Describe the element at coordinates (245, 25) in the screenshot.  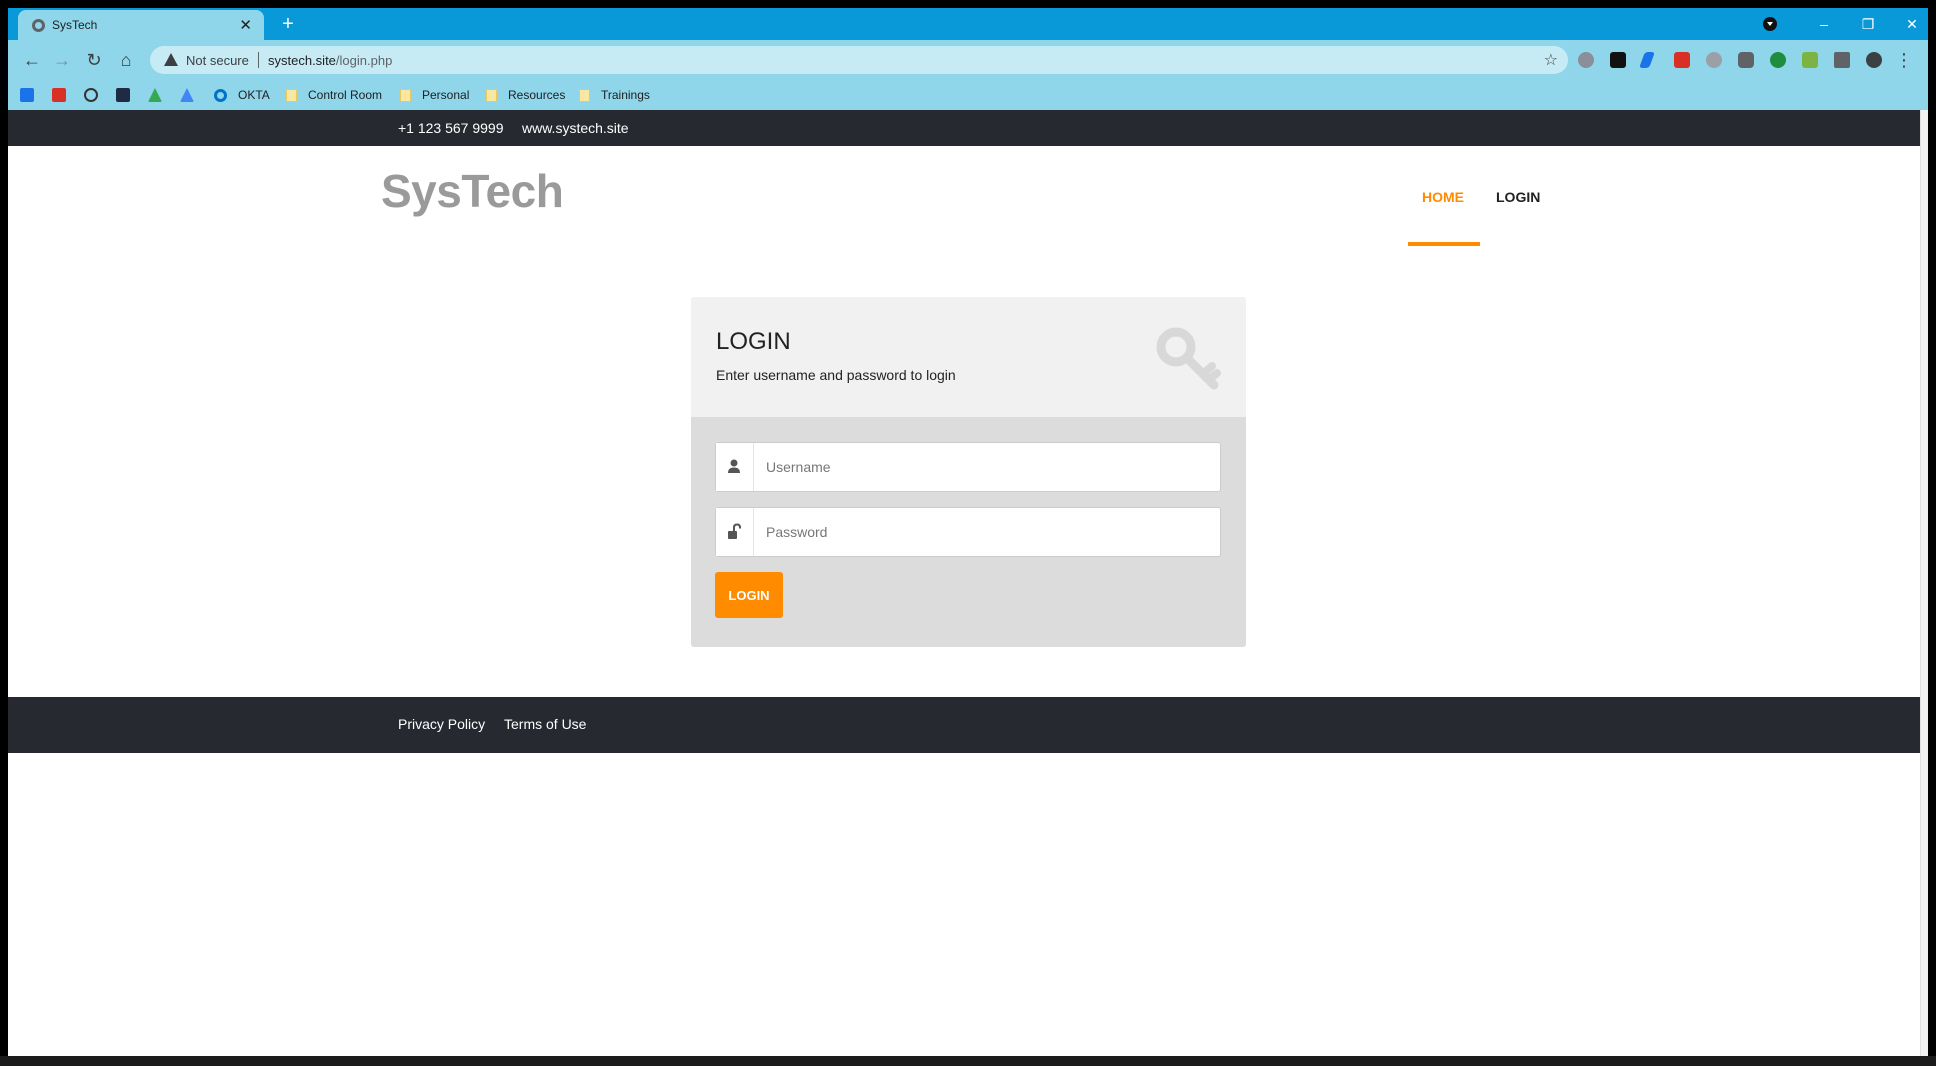
I see `close-tab-icon: ✕` at that location.